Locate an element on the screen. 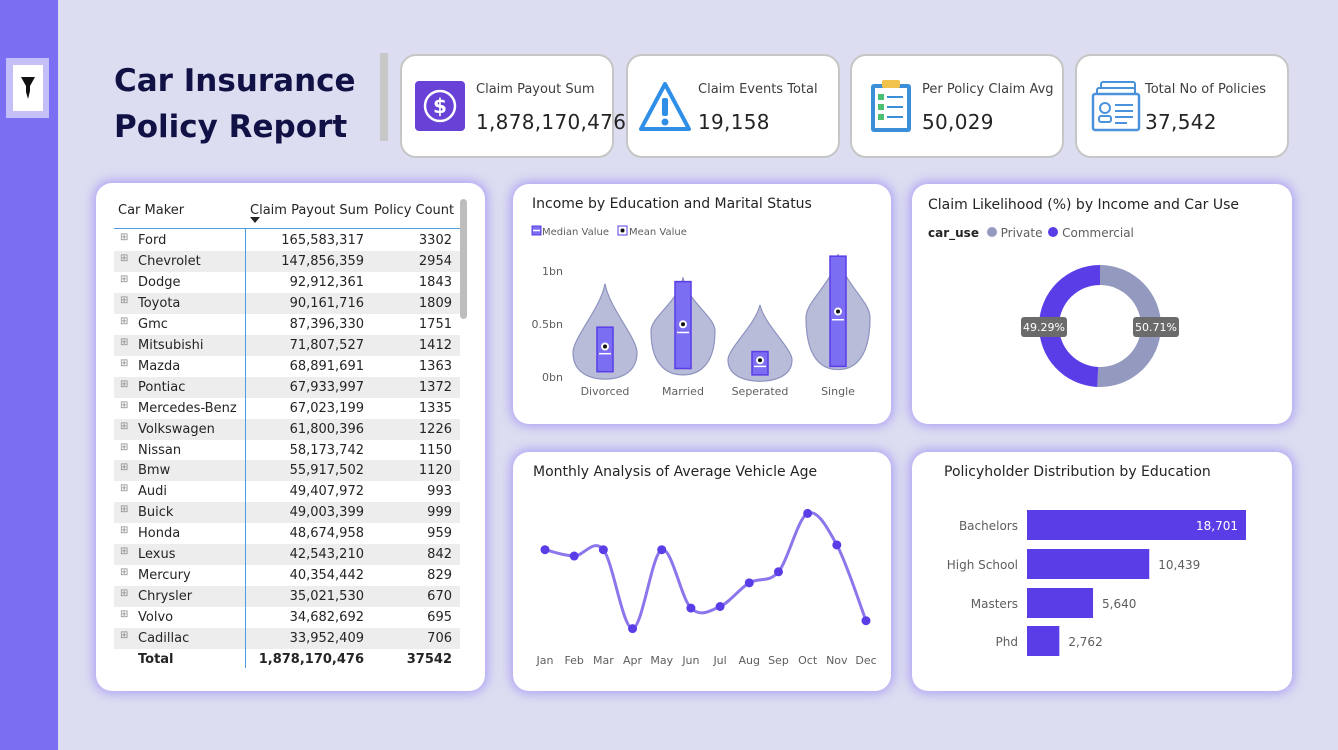  table-row: ⊞ Mazda 68,891,691 1363 is located at coordinates (287, 366).